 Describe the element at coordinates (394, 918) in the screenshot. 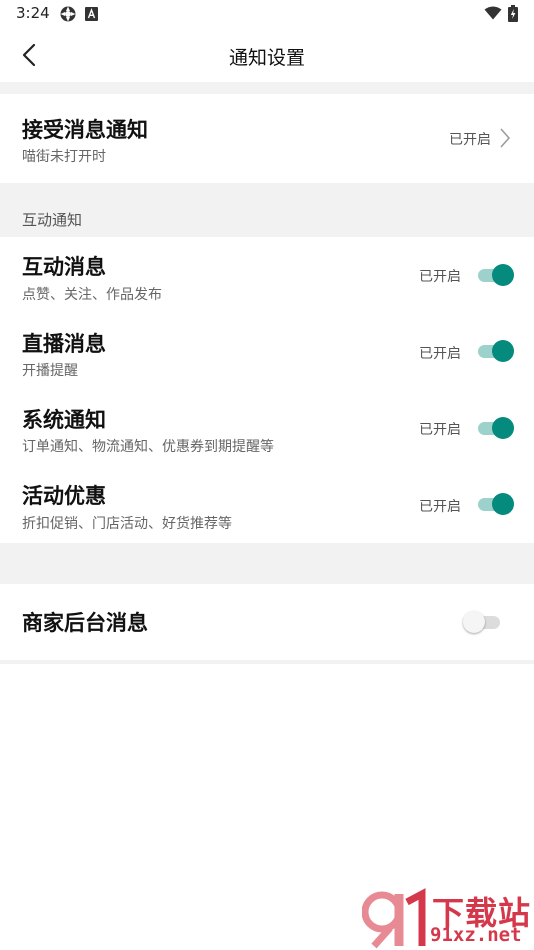

I see `watermark-logo-icon` at that location.